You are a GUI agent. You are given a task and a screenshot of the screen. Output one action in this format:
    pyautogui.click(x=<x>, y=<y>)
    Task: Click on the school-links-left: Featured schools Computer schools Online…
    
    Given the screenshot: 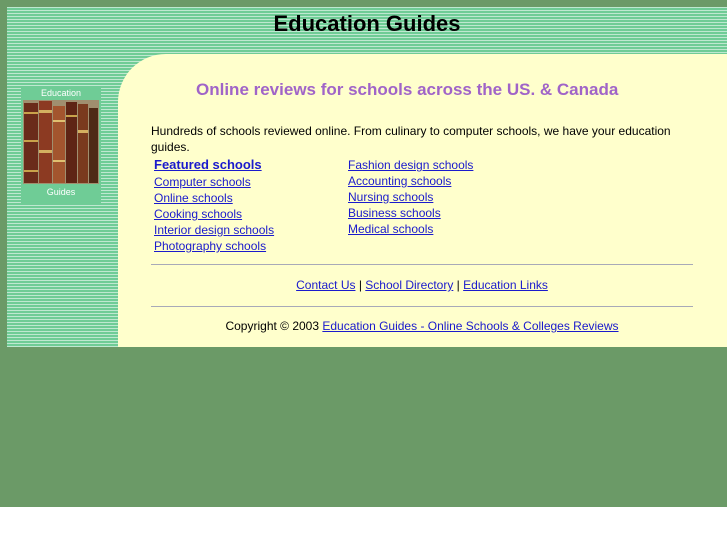 What is the action you would take?
    pyautogui.click(x=214, y=205)
    